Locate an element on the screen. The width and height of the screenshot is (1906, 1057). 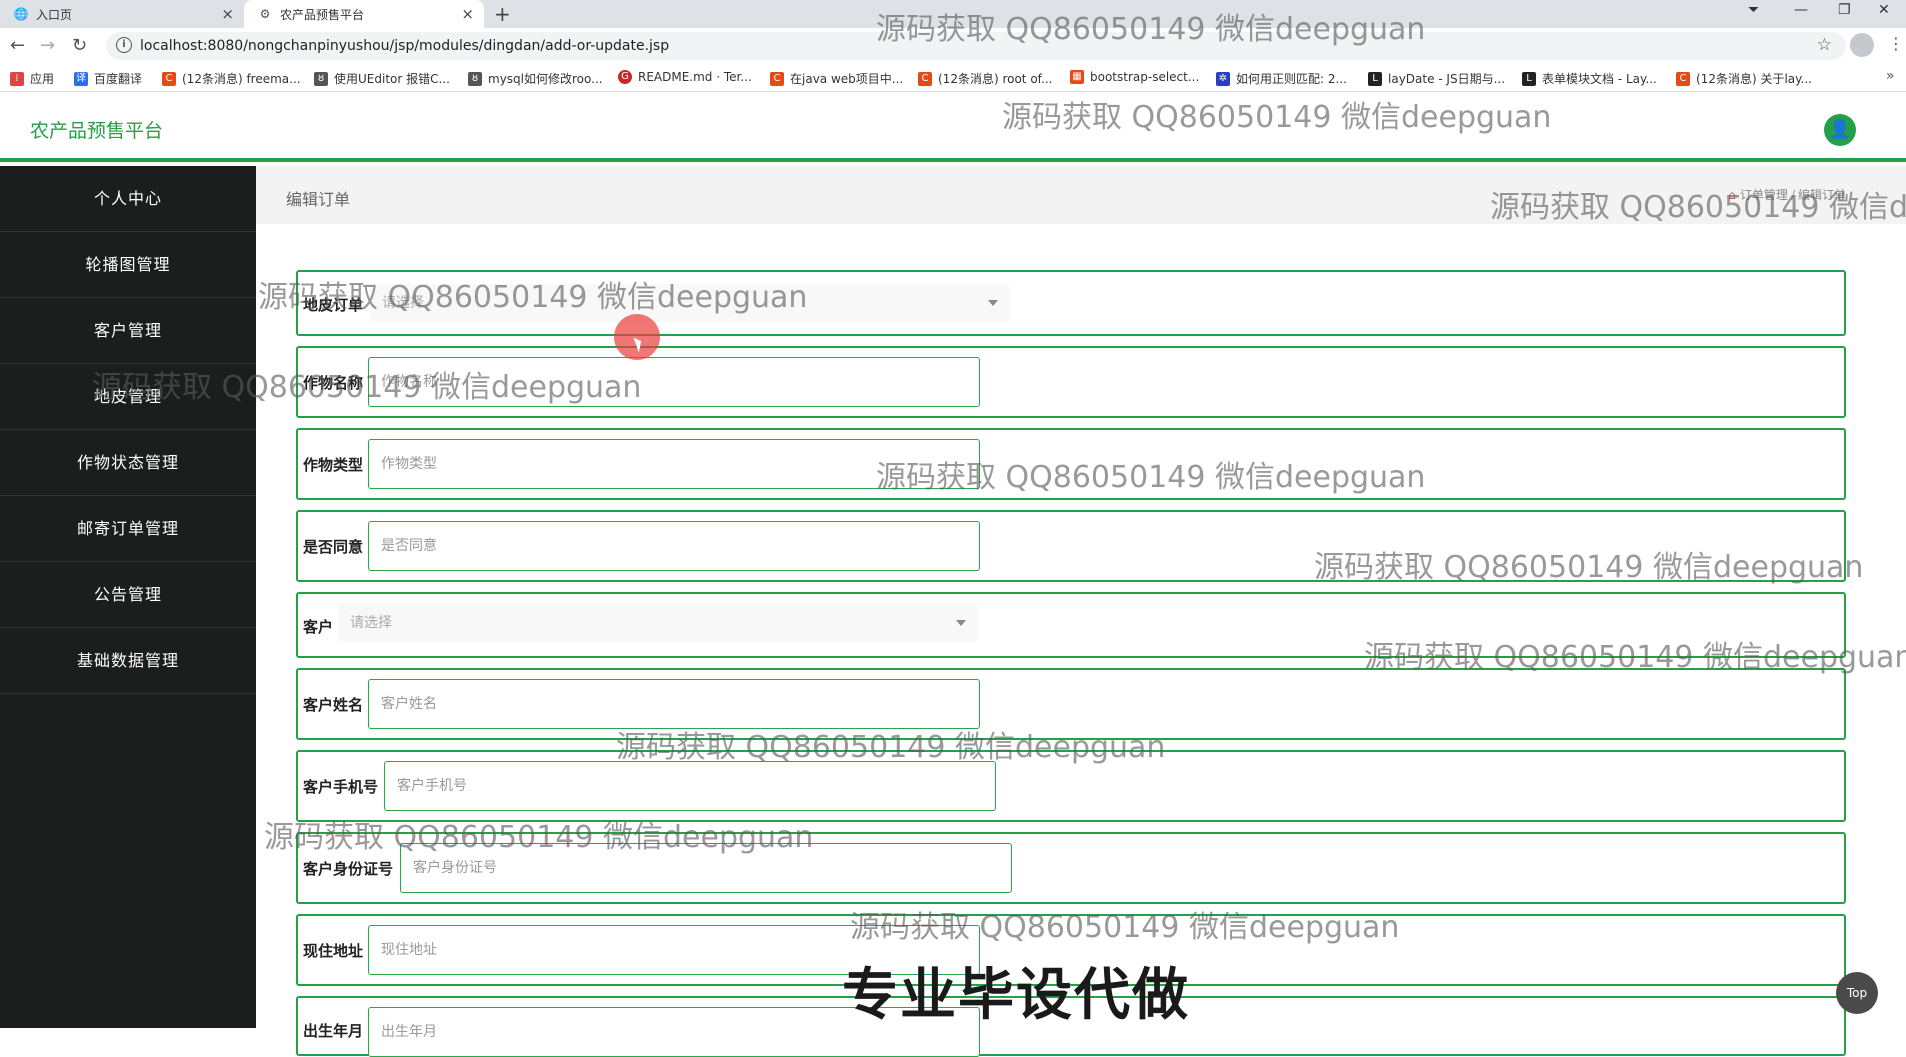
bookmark-favicon-icon: G is located at coordinates (625, 77).